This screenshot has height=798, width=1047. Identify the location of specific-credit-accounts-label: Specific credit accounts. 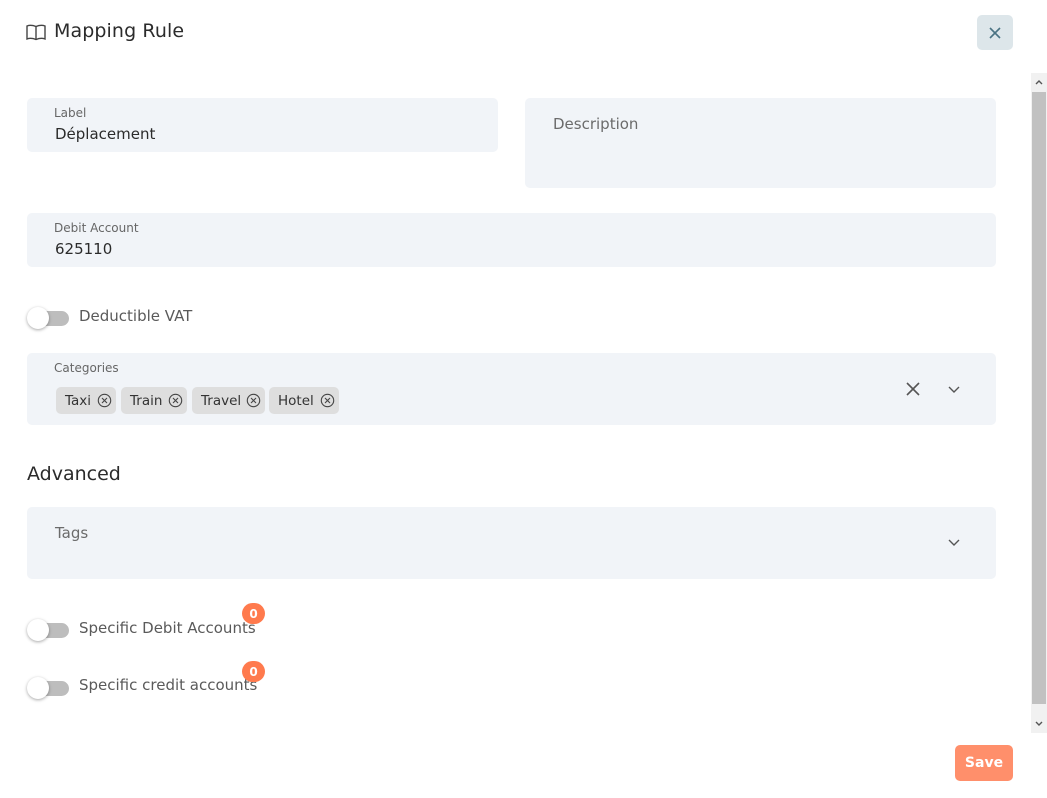
(168, 685).